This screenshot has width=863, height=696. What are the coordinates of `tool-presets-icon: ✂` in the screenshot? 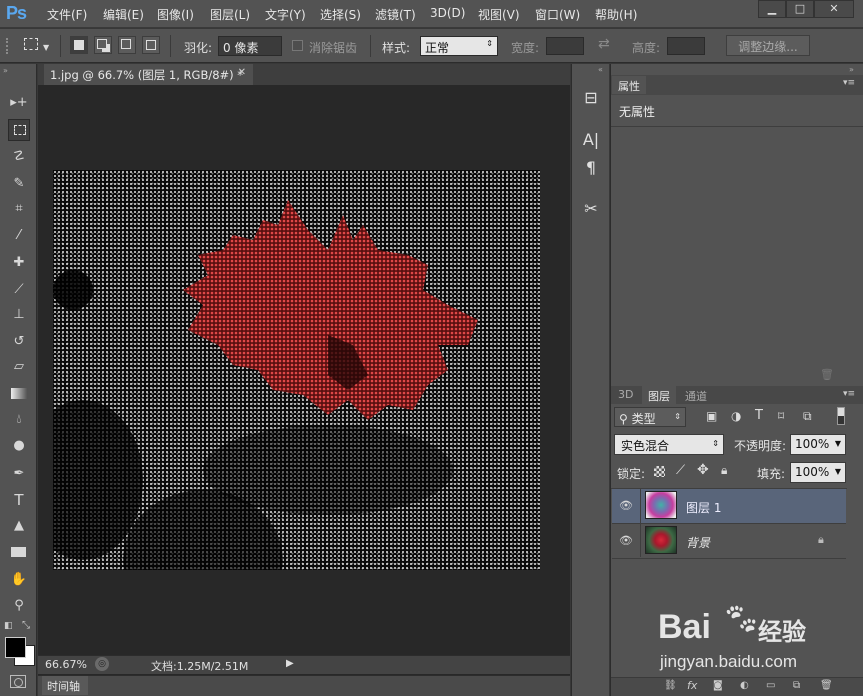 It's located at (591, 209).